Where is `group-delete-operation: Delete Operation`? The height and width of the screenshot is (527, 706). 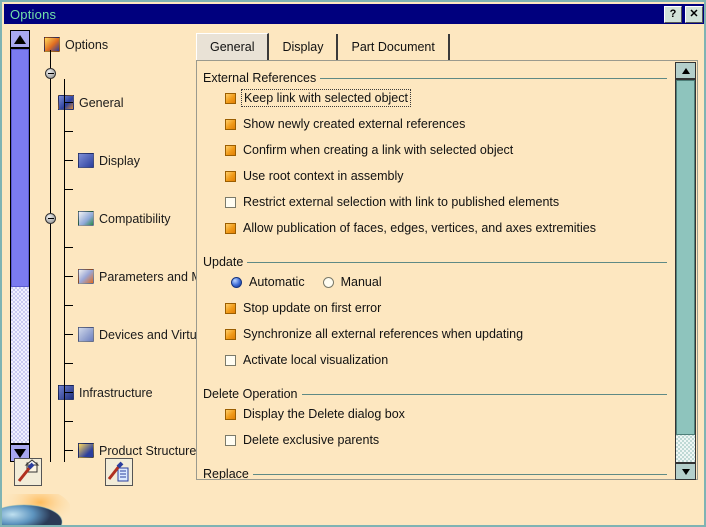 group-delete-operation: Delete Operation is located at coordinates (435, 394).